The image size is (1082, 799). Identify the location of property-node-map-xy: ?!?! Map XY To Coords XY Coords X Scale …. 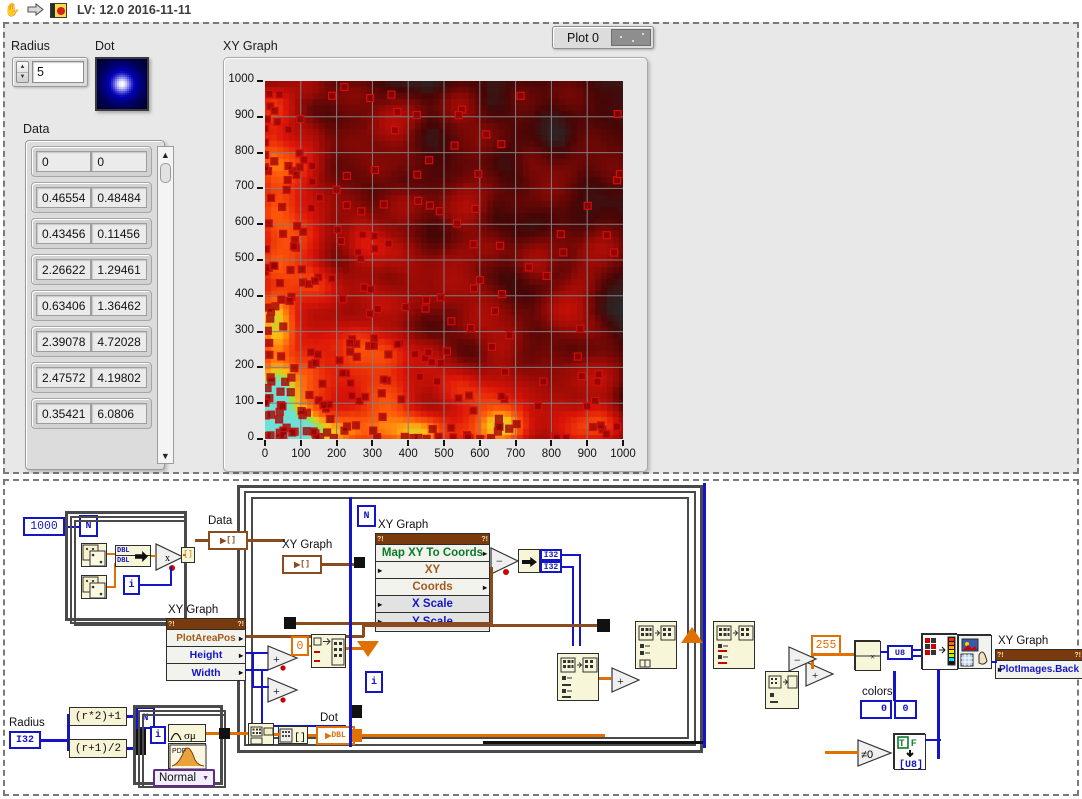
(432, 582).